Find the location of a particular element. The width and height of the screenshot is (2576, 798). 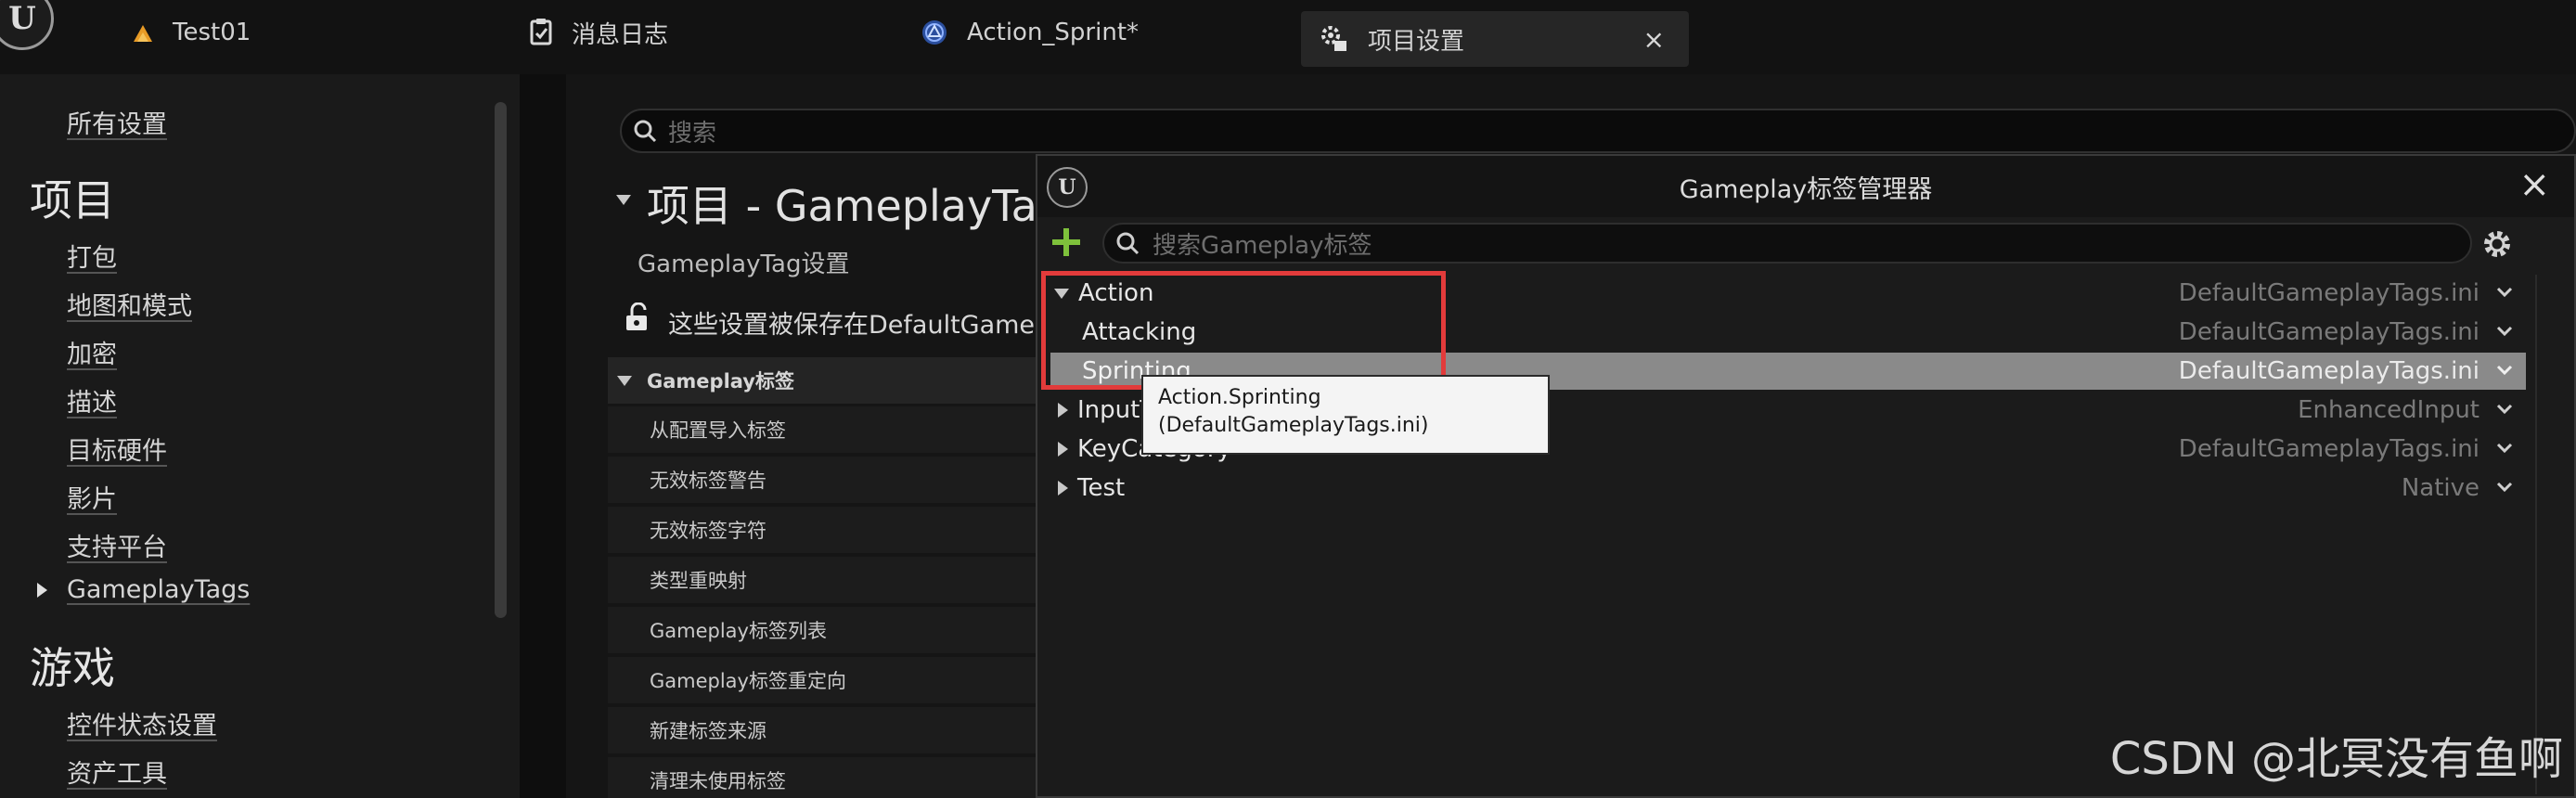

level-icon is located at coordinates (143, 33).